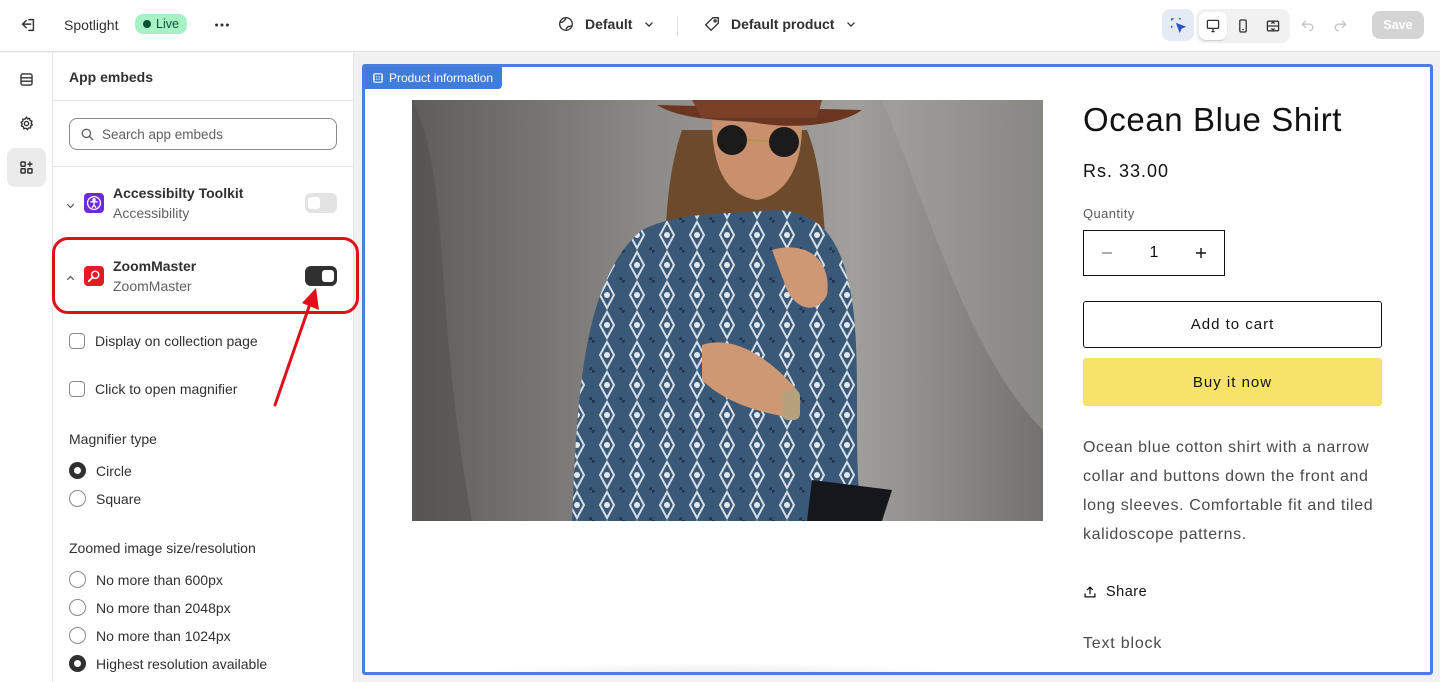 Image resolution: width=1440 pixels, height=682 pixels. I want to click on globe-icon, so click(566, 24).